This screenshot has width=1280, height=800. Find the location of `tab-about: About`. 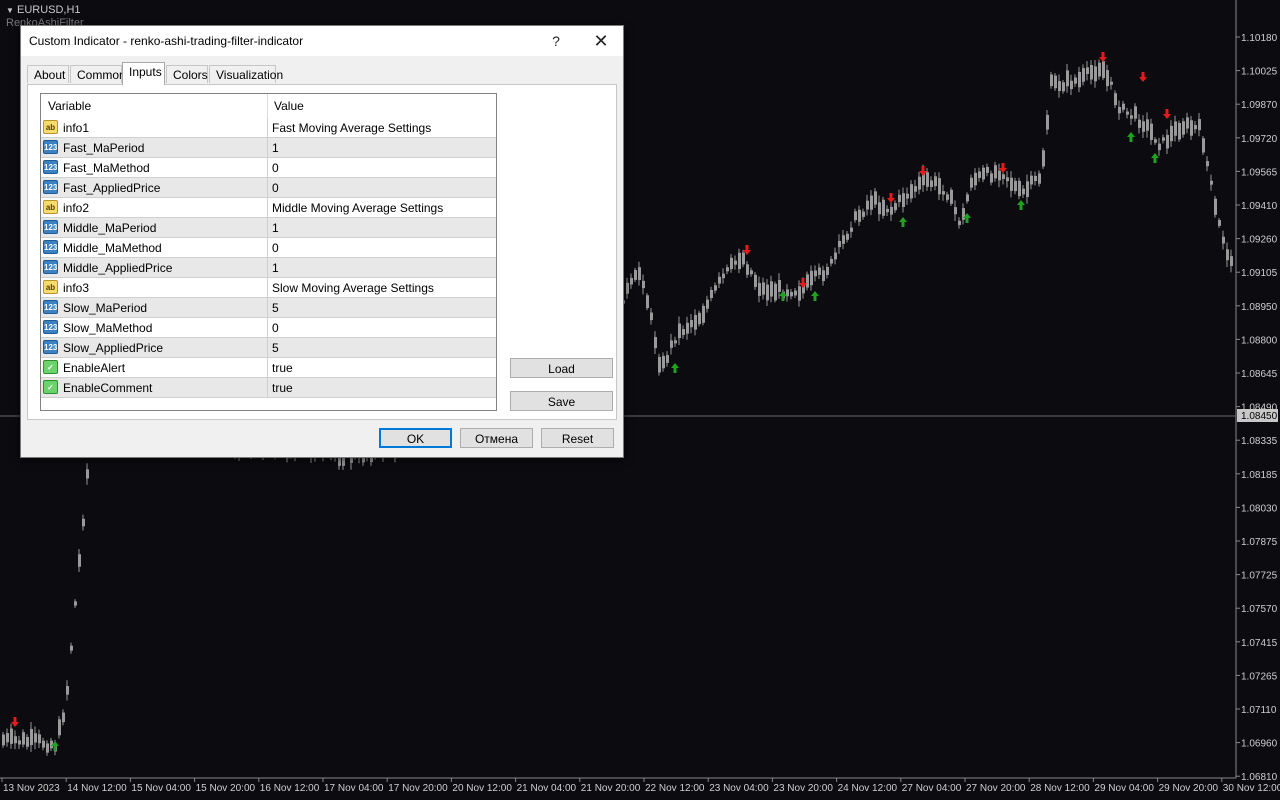

tab-about: About is located at coordinates (48, 74).